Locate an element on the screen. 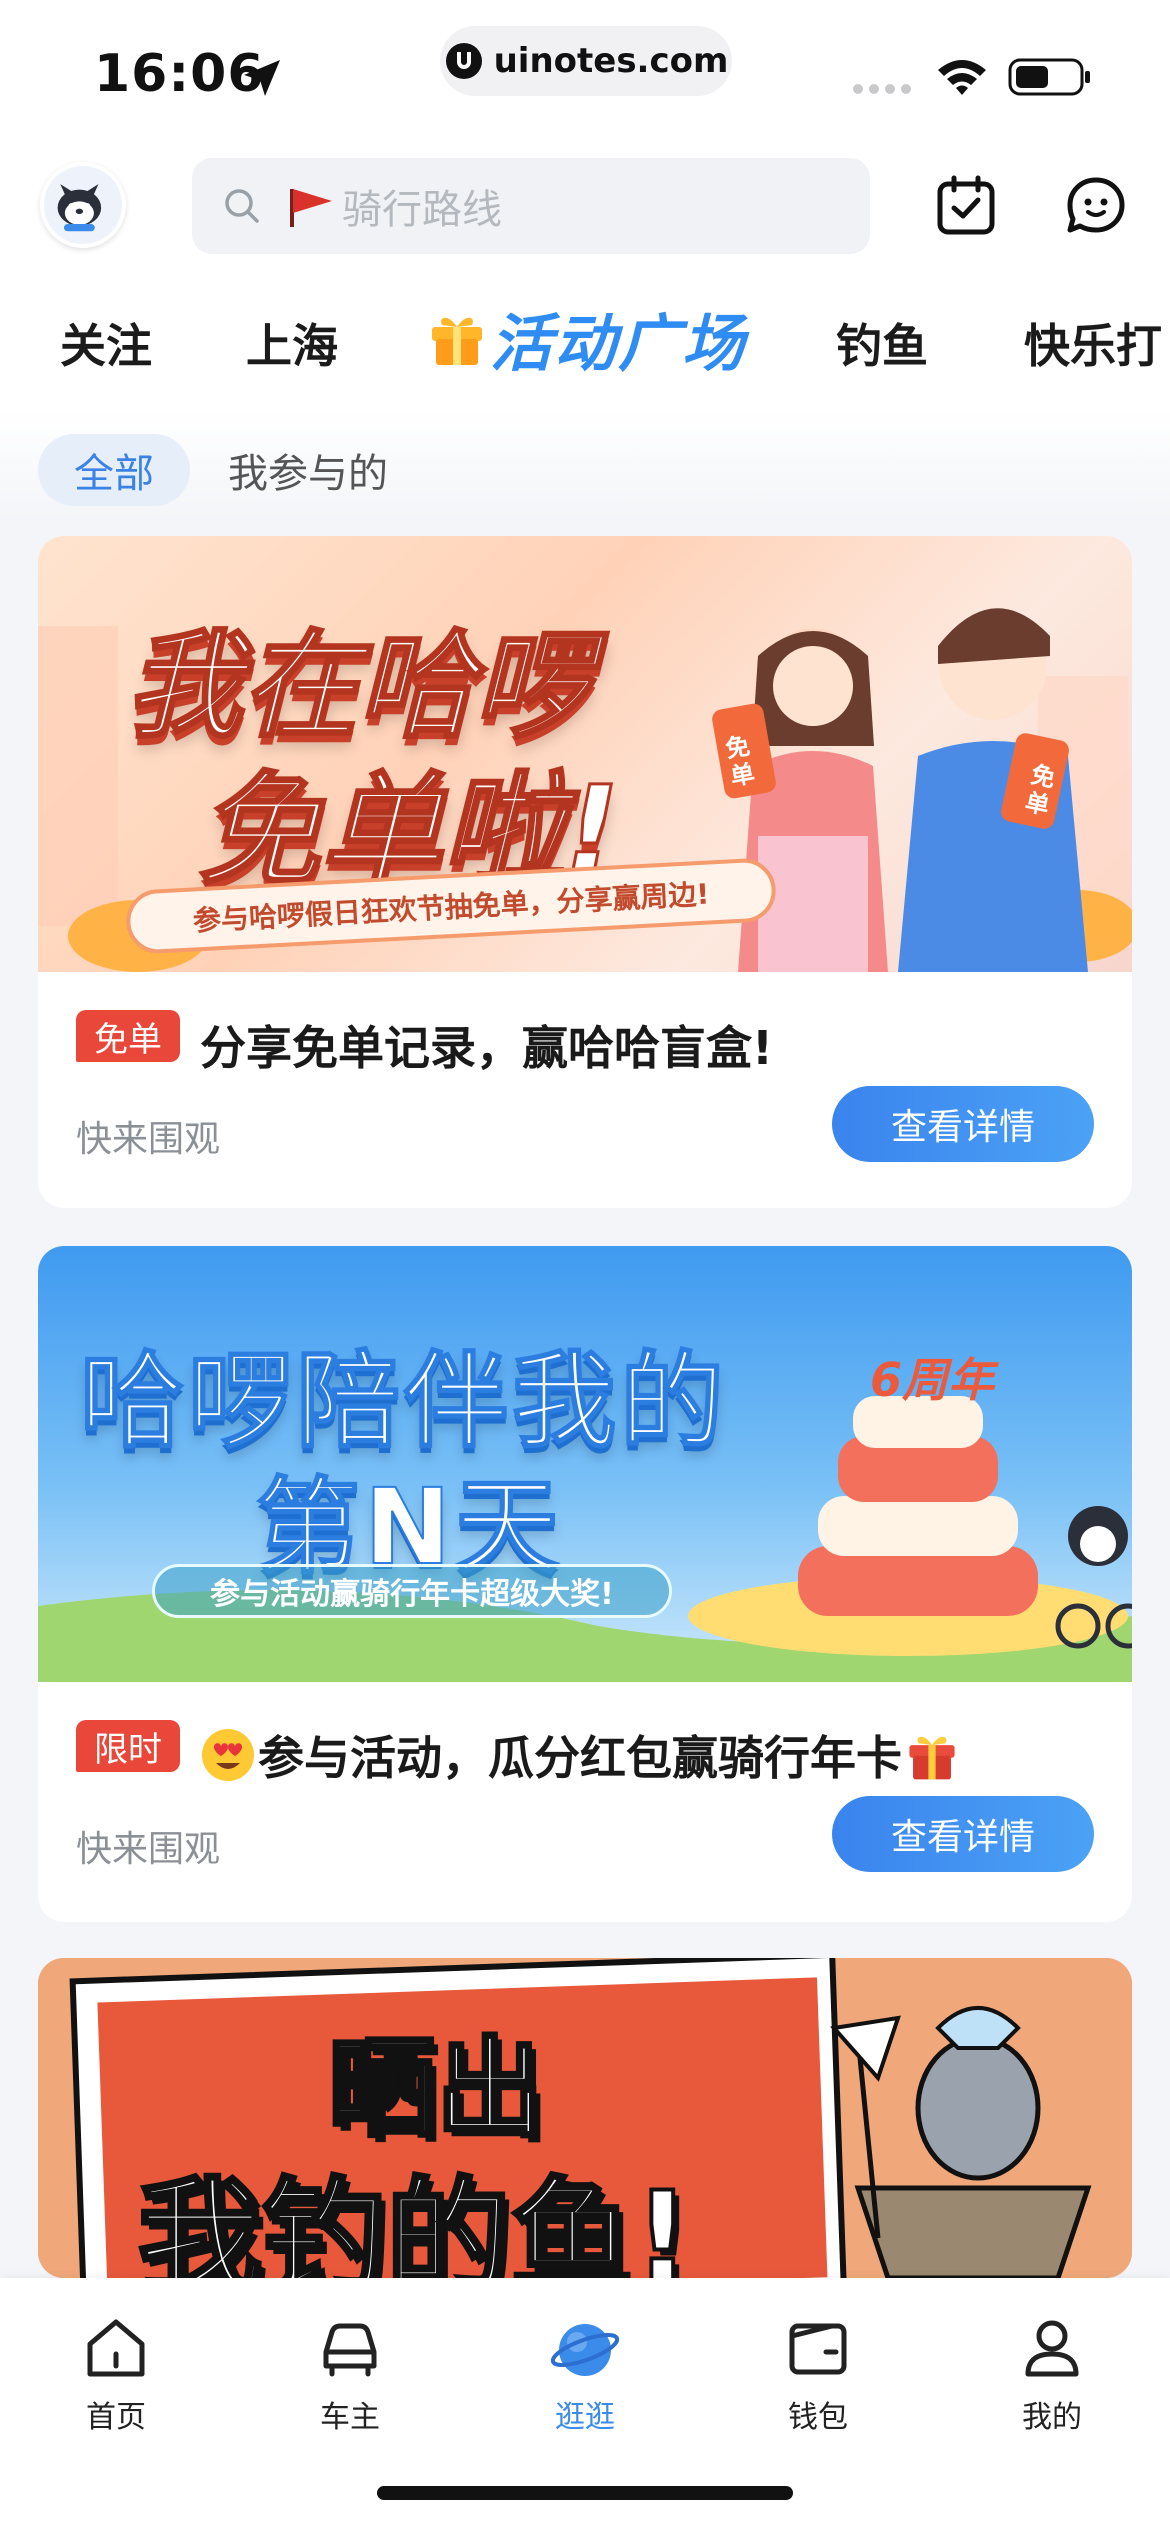 The height and width of the screenshot is (2532, 1170). url-pill: uinotes.com is located at coordinates (586, 61).